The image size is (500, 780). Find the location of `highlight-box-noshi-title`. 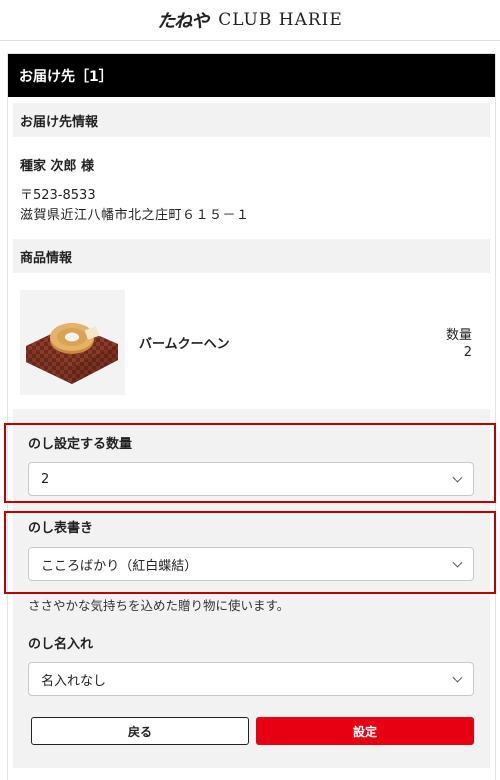

highlight-box-noshi-title is located at coordinates (250, 552).